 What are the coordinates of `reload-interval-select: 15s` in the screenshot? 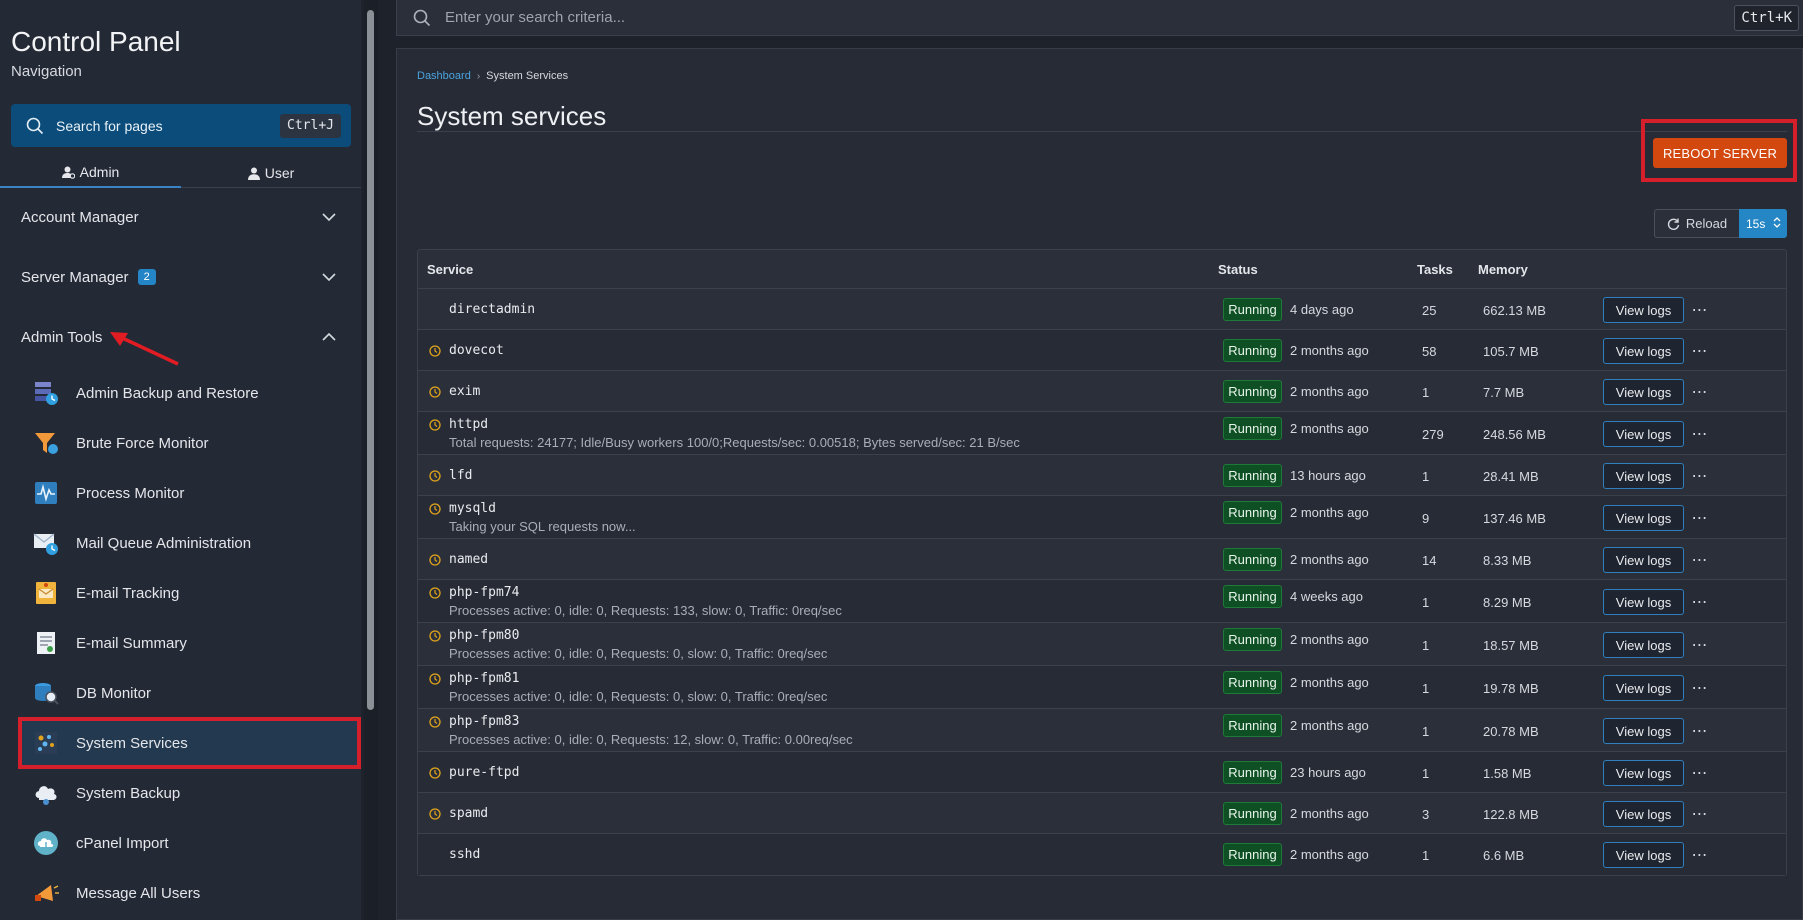 It's located at (1763, 223).